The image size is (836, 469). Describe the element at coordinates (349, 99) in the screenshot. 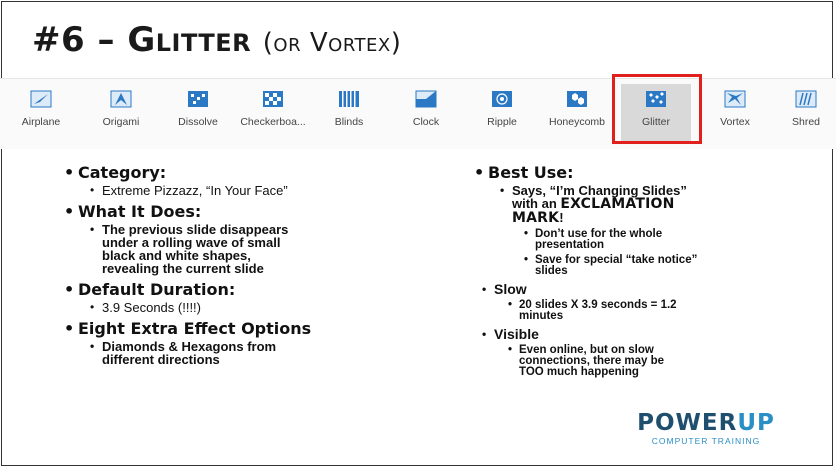

I see `blinds-icon` at that location.